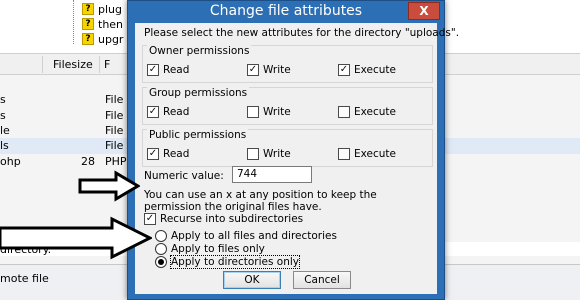  Describe the element at coordinates (88, 161) in the screenshot. I see `file-size: 28` at that location.